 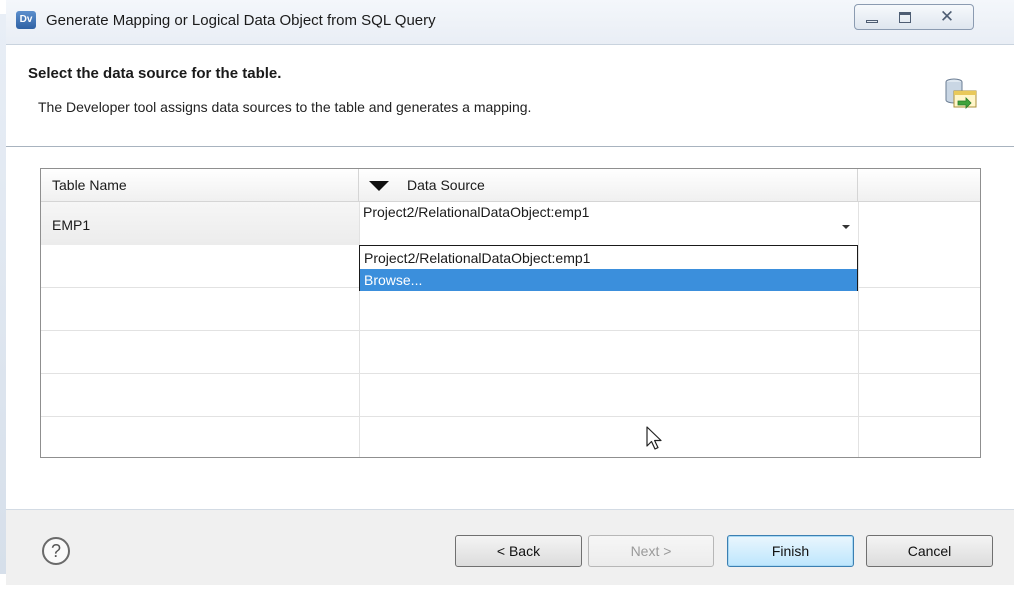 I want to click on maximize-button, so click(x=905, y=17).